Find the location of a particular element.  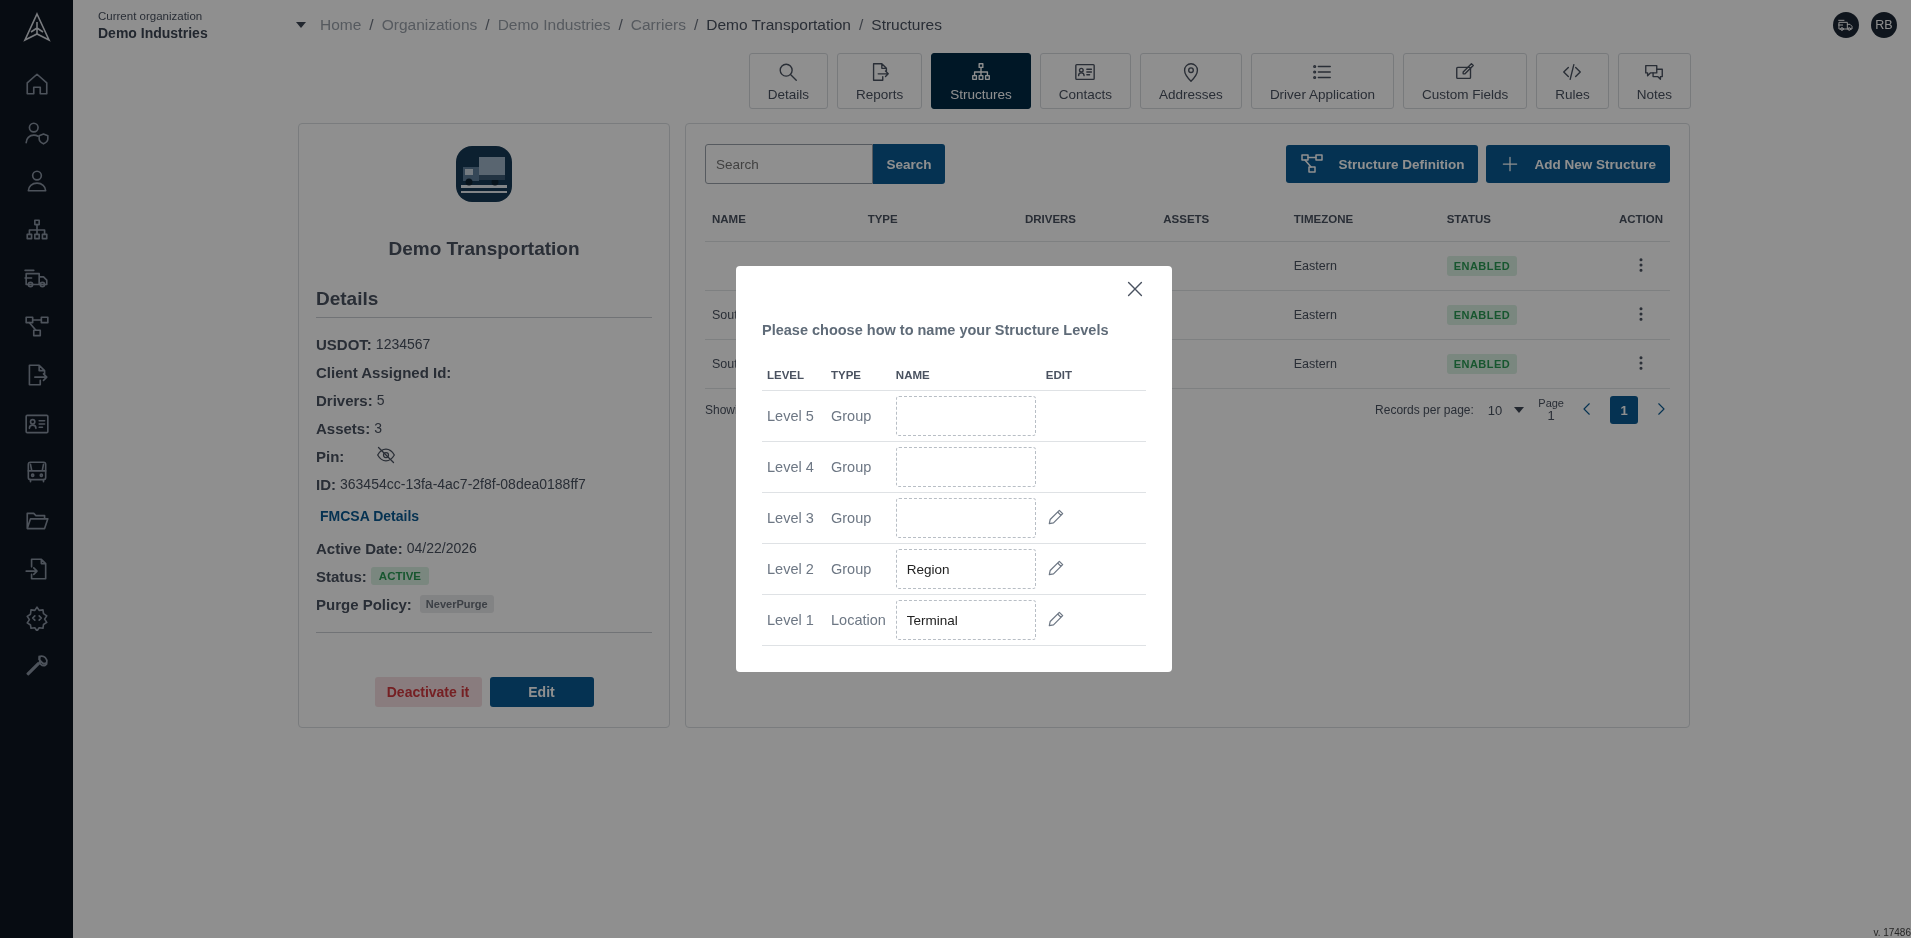

field-label: ID: is located at coordinates (326, 484).